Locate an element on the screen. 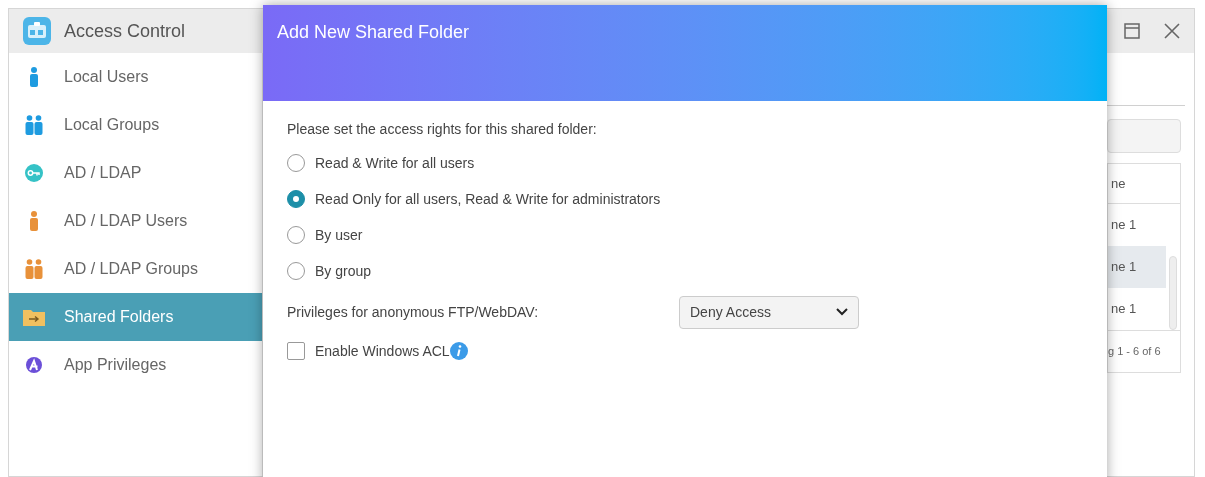  radio-option: By user is located at coordinates (697, 235).